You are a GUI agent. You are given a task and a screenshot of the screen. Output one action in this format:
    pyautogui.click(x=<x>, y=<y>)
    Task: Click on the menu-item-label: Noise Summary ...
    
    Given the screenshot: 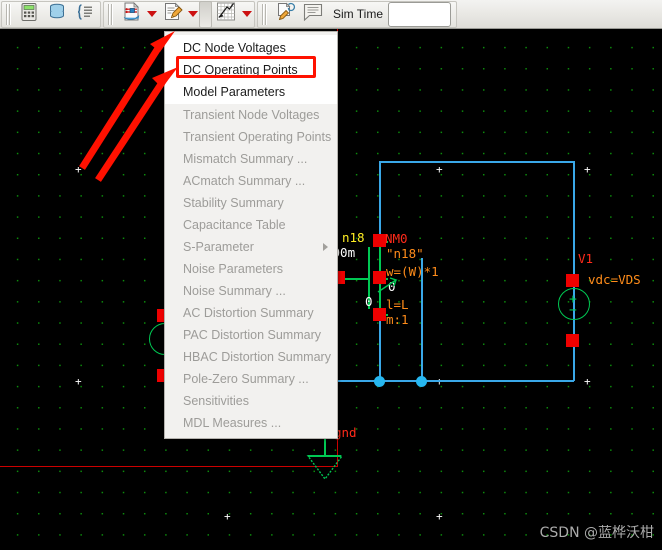 What is the action you would take?
    pyautogui.click(x=234, y=291)
    